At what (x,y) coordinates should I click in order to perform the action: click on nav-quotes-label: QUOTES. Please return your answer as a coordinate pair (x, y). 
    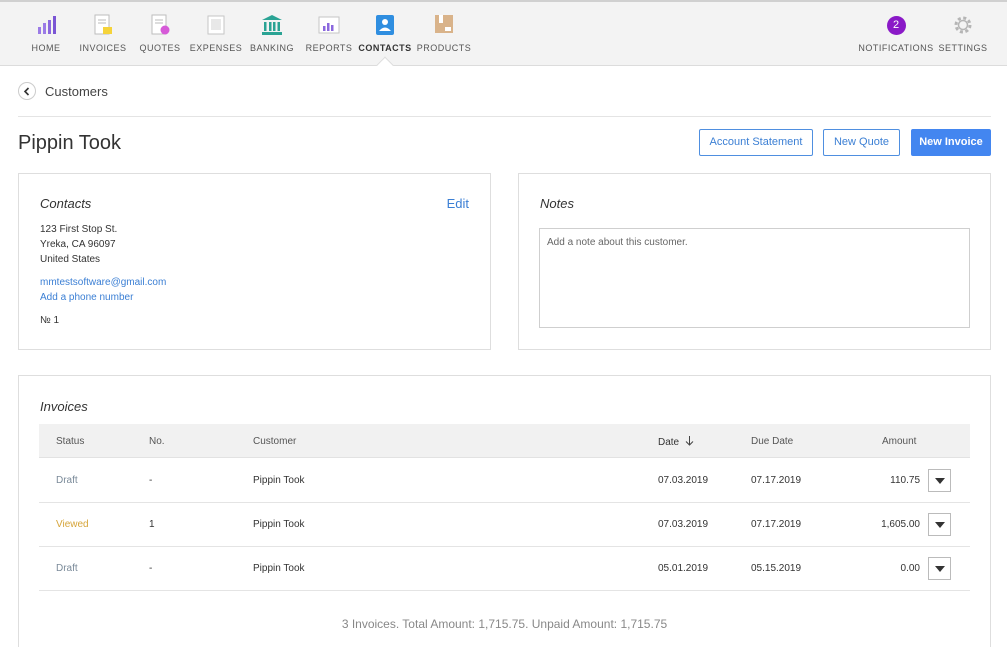
    Looking at the image, I should click on (160, 48).